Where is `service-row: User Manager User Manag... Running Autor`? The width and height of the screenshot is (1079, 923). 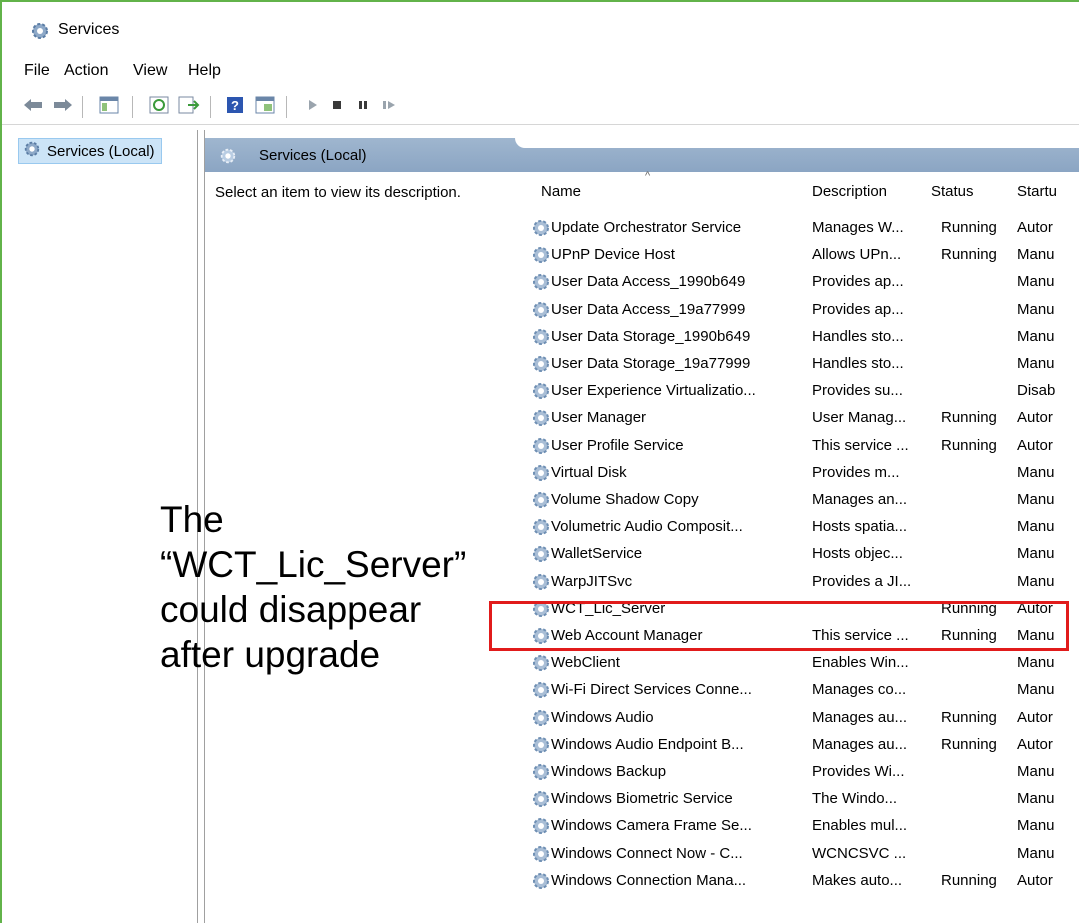 service-row: User Manager User Manag... Running Autor is located at coordinates (802, 419).